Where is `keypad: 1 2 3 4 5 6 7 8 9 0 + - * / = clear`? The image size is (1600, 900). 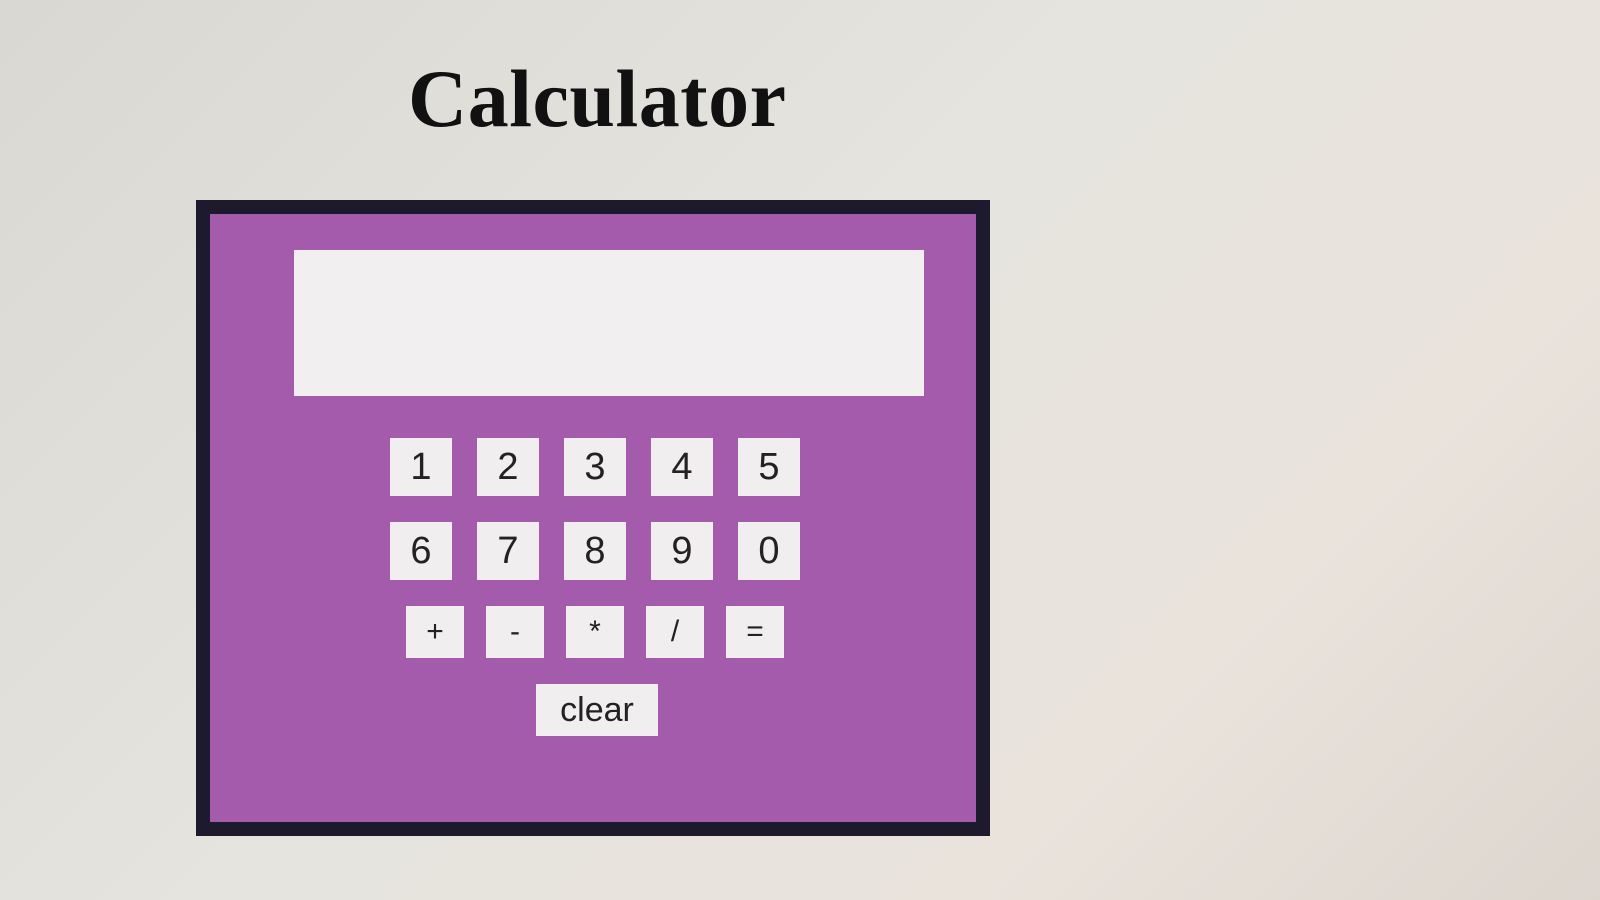 keypad: 1 2 3 4 5 6 7 8 9 0 + - * / = clear is located at coordinates (600, 587).